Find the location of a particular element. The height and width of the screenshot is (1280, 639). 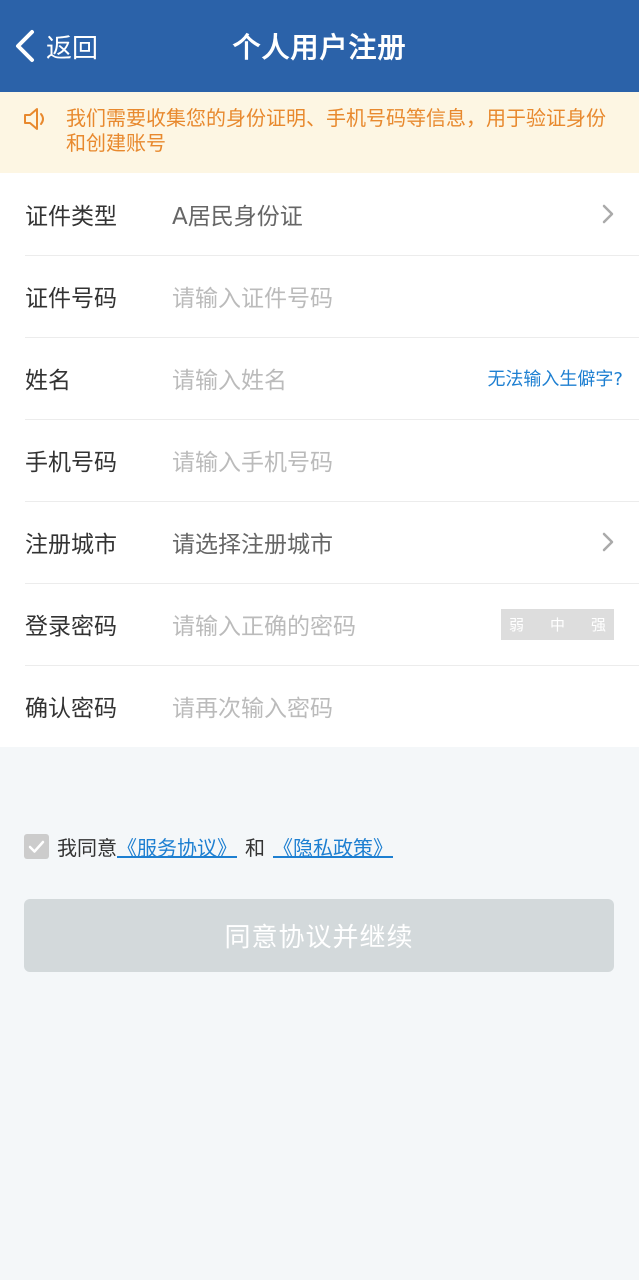

password-strength-meter: 弱 中 强 is located at coordinates (557, 624).